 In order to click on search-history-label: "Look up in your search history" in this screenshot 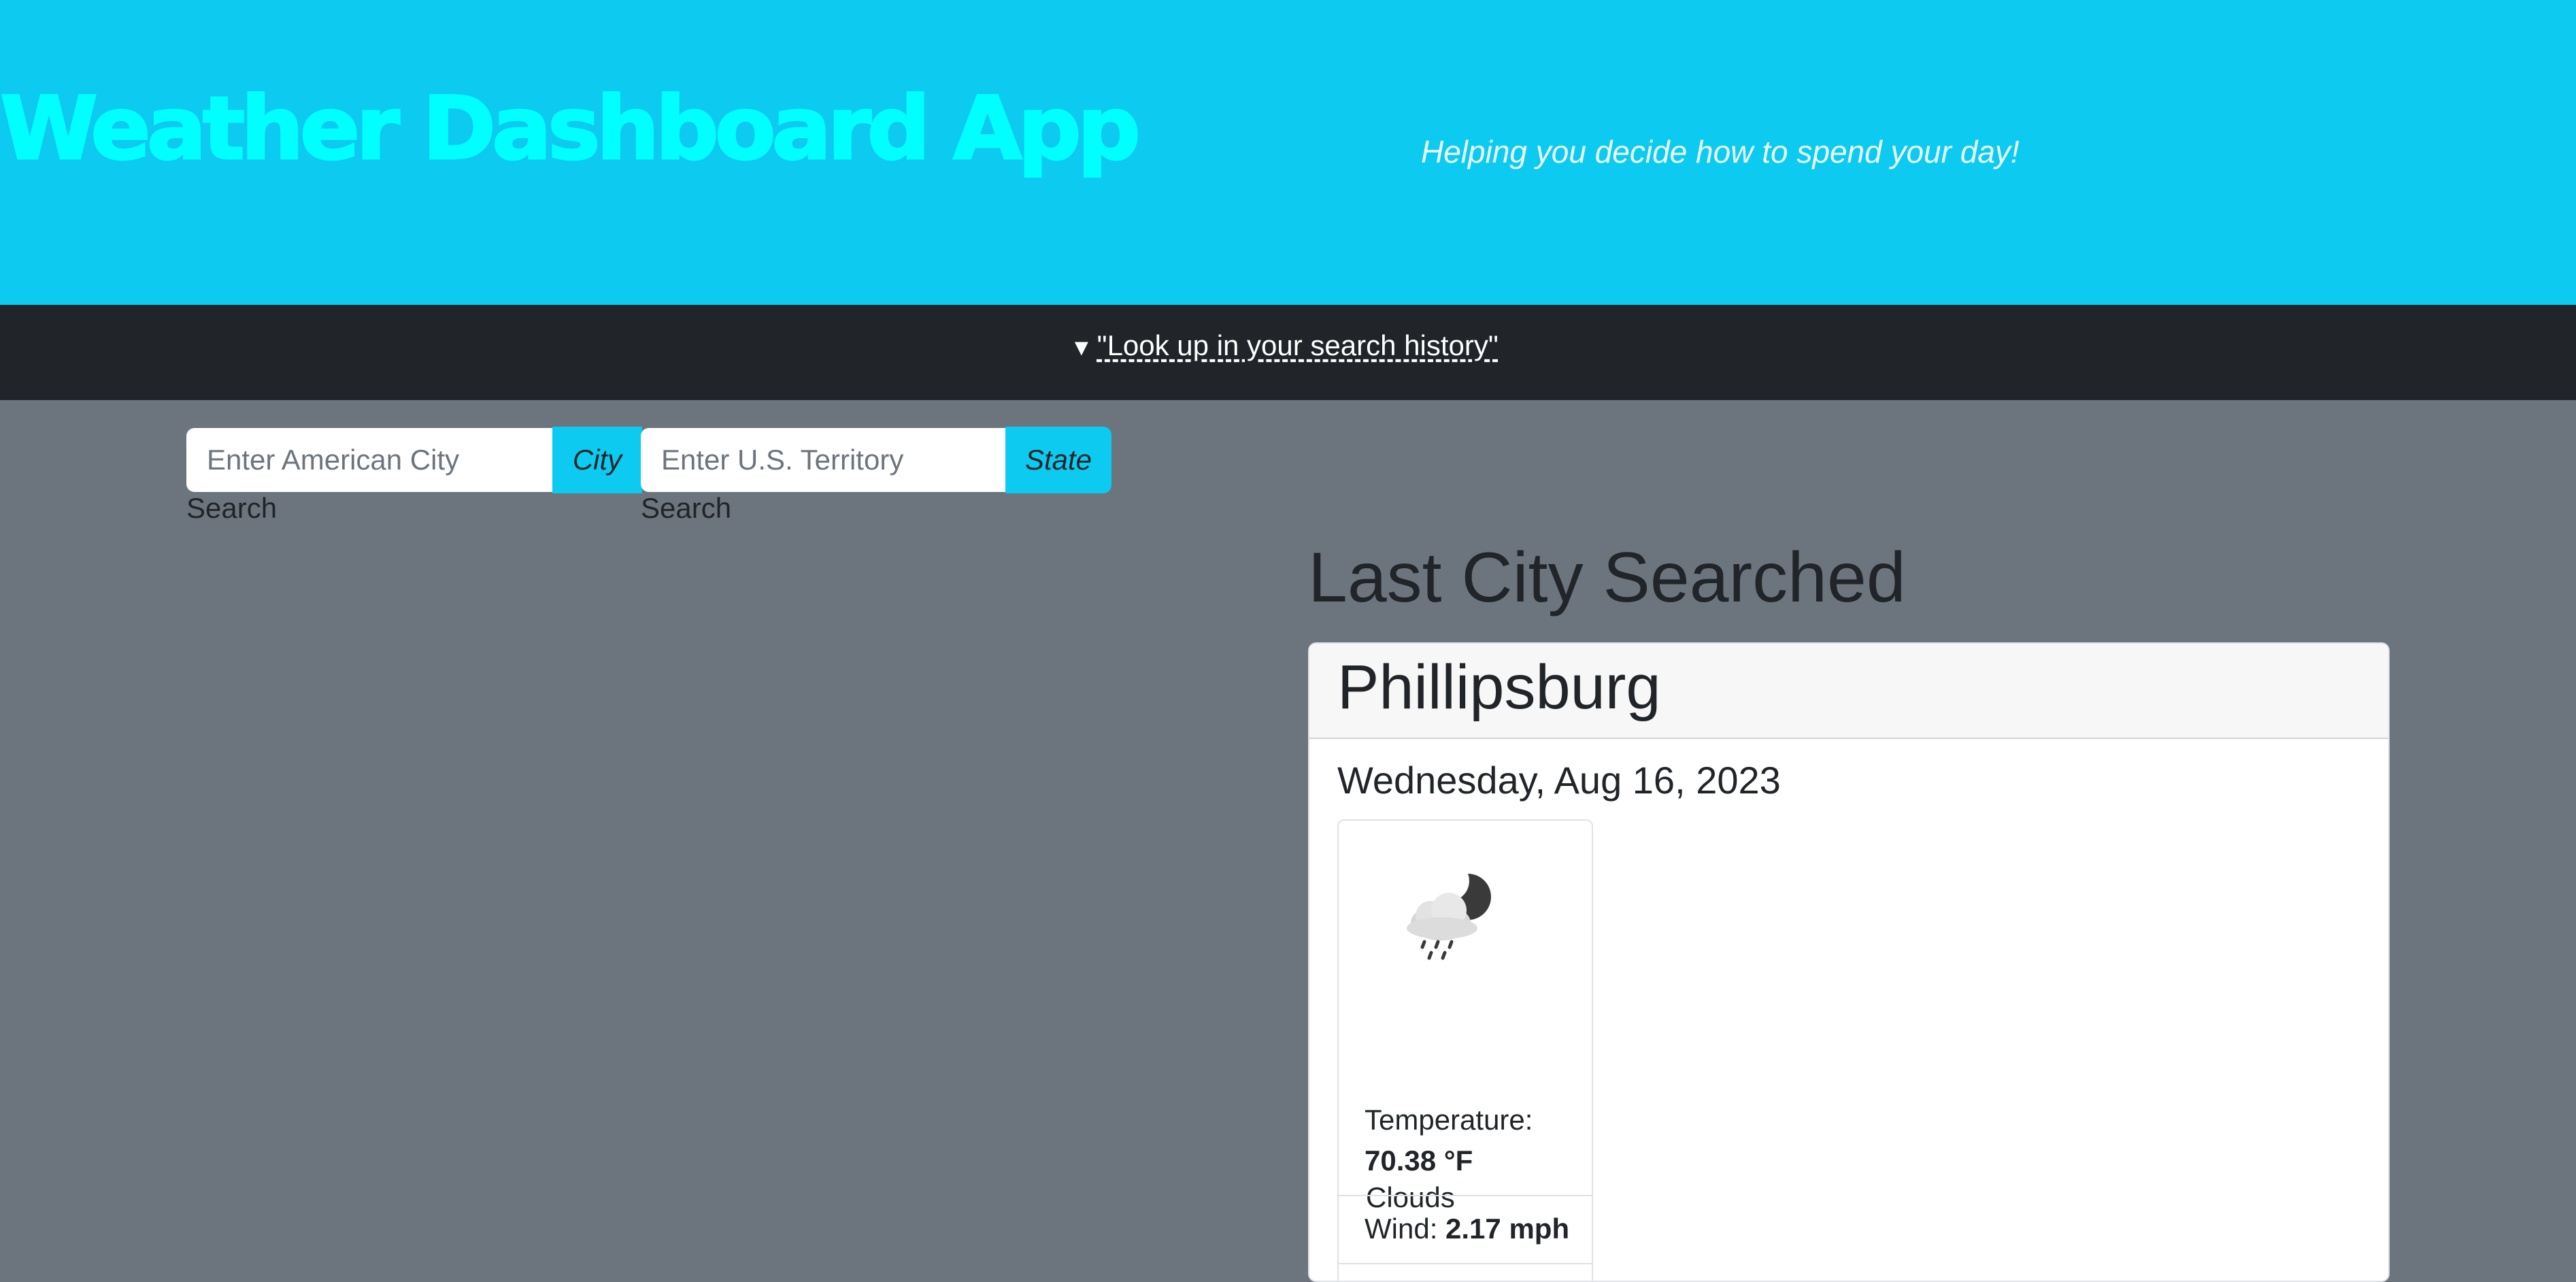, I will do `click(1298, 345)`.